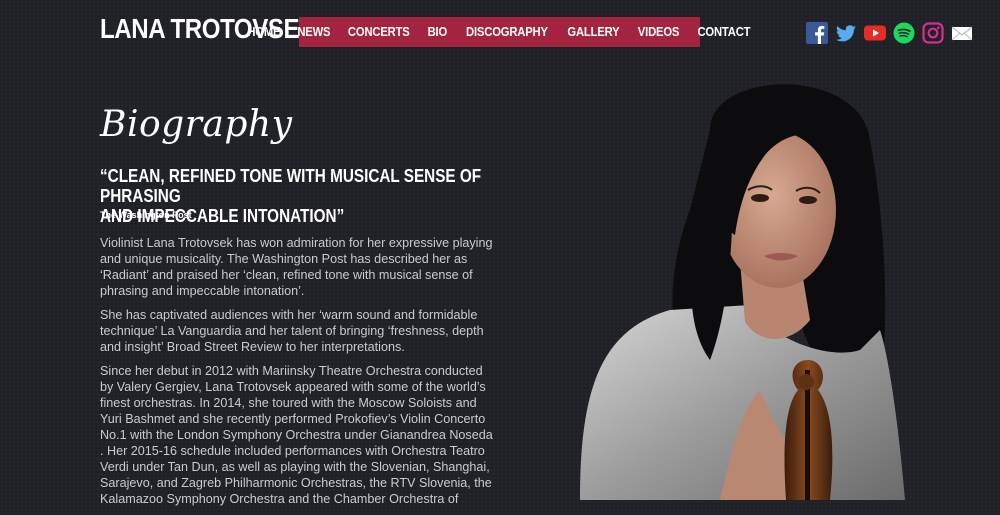 This screenshot has width=1000, height=515. What do you see at coordinates (904, 33) in the screenshot?
I see `spotify-icon` at bounding box center [904, 33].